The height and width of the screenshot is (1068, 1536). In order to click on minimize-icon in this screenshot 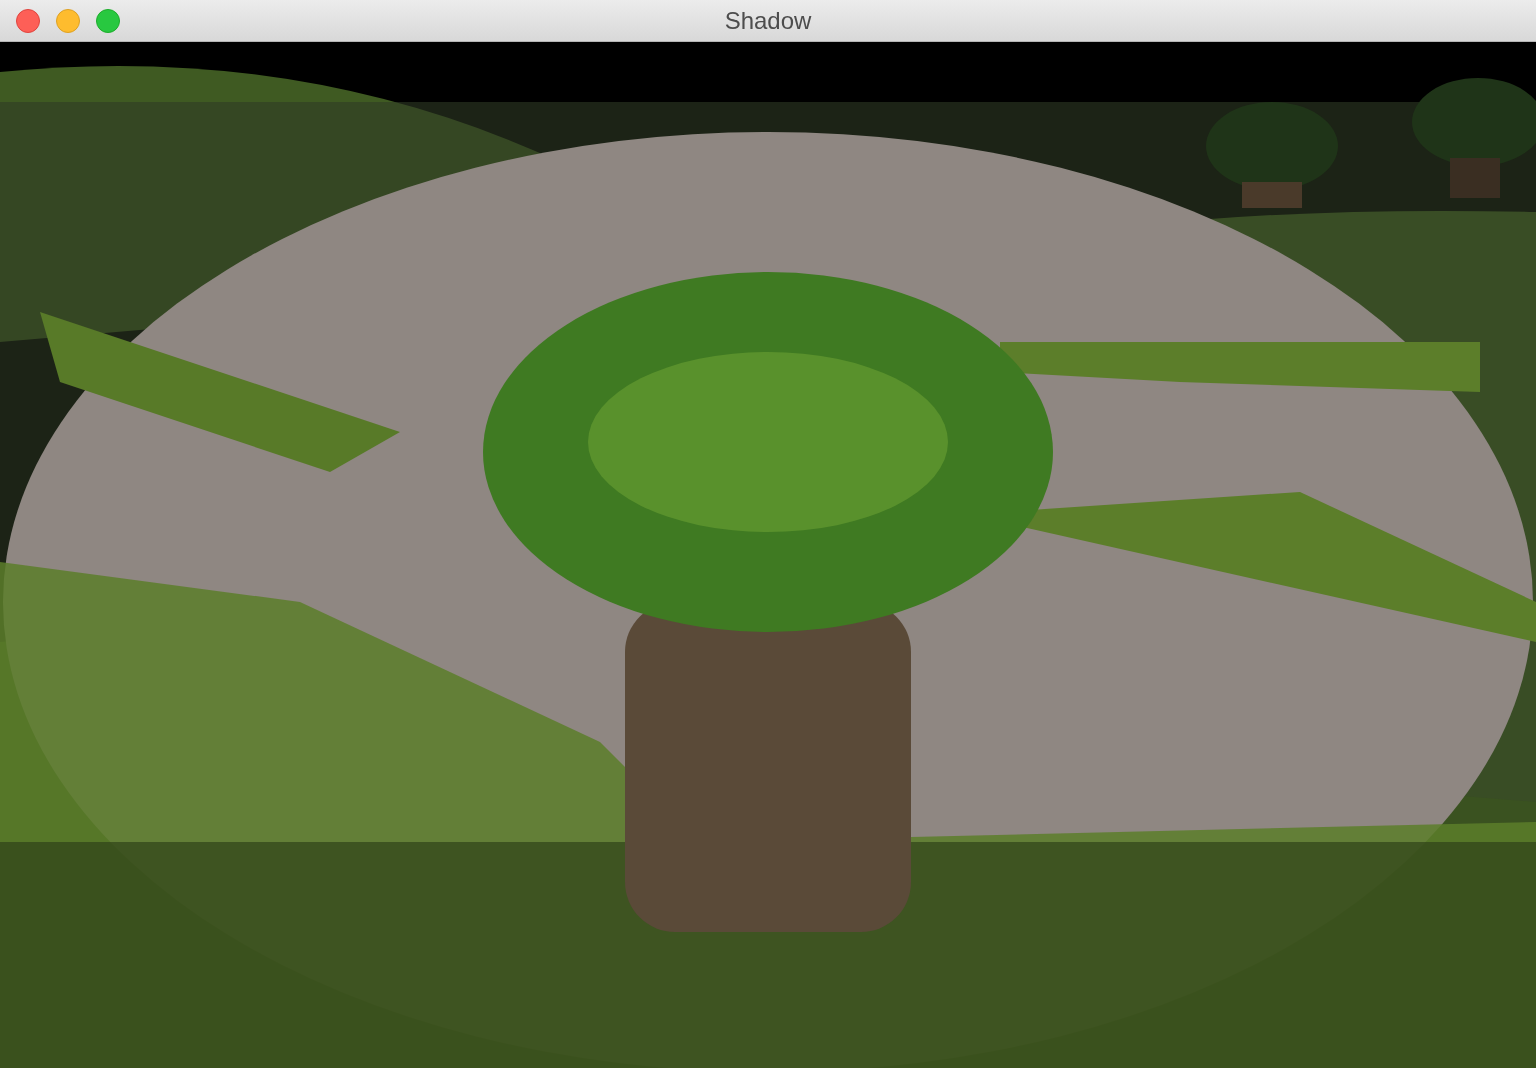, I will do `click(68, 20)`.